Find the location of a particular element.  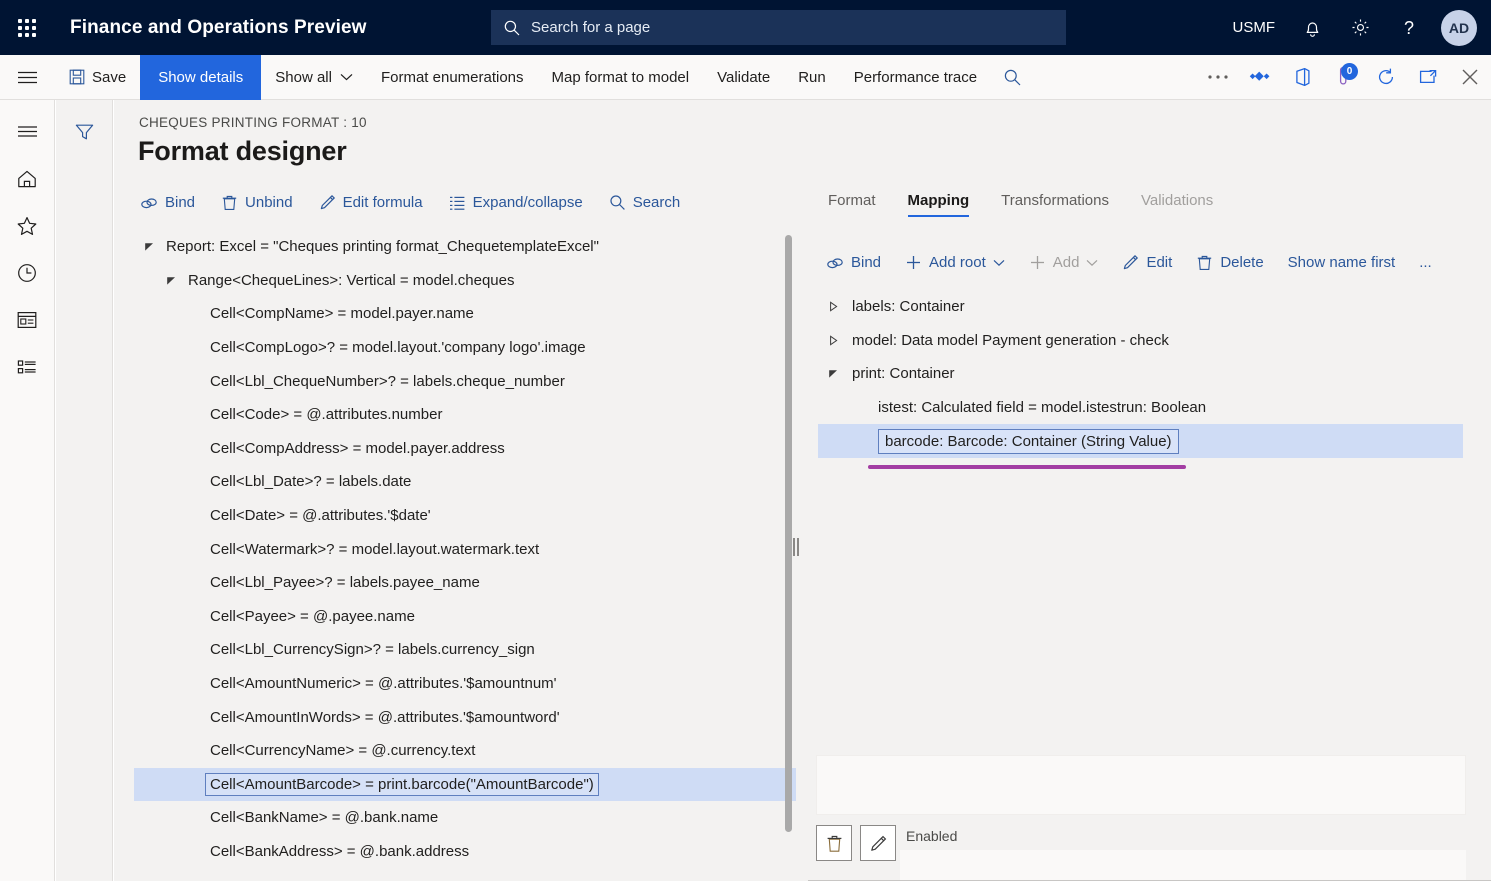

close-icon is located at coordinates (1470, 77).